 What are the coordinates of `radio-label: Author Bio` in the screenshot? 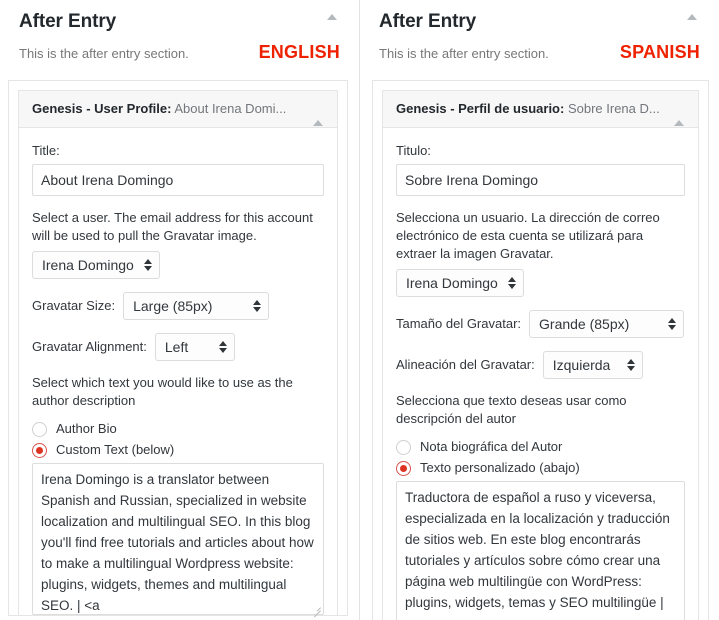 It's located at (86, 428).